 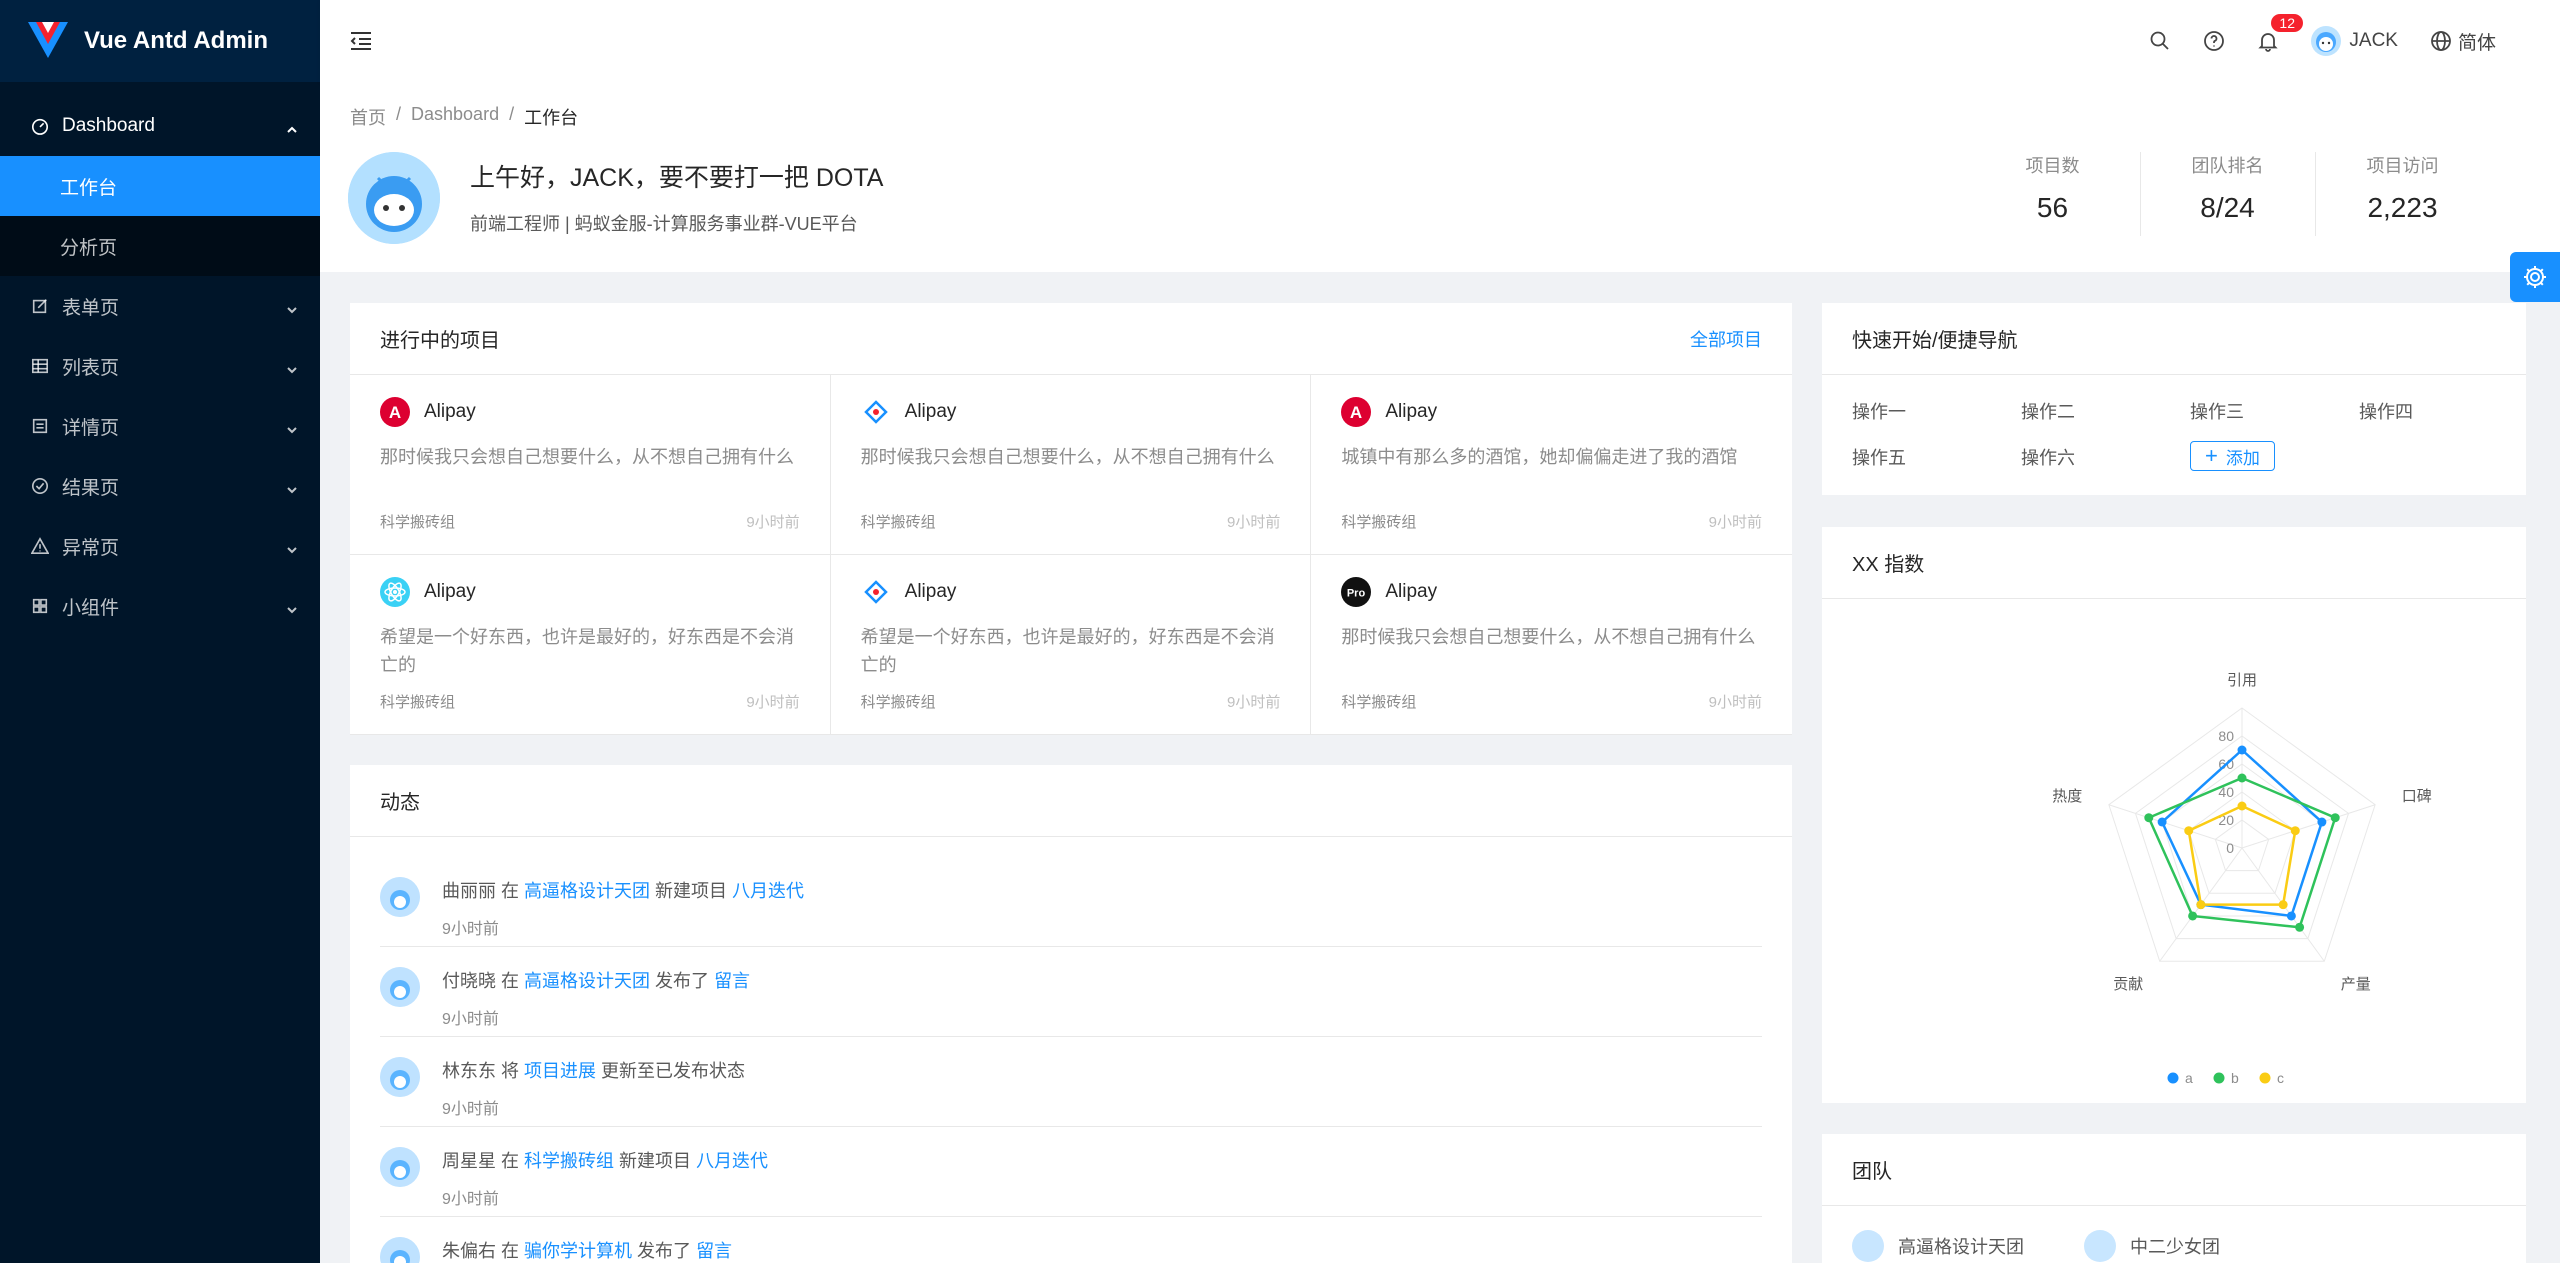 What do you see at coordinates (2232, 456) in the screenshot?
I see `add-button: 添加` at bounding box center [2232, 456].